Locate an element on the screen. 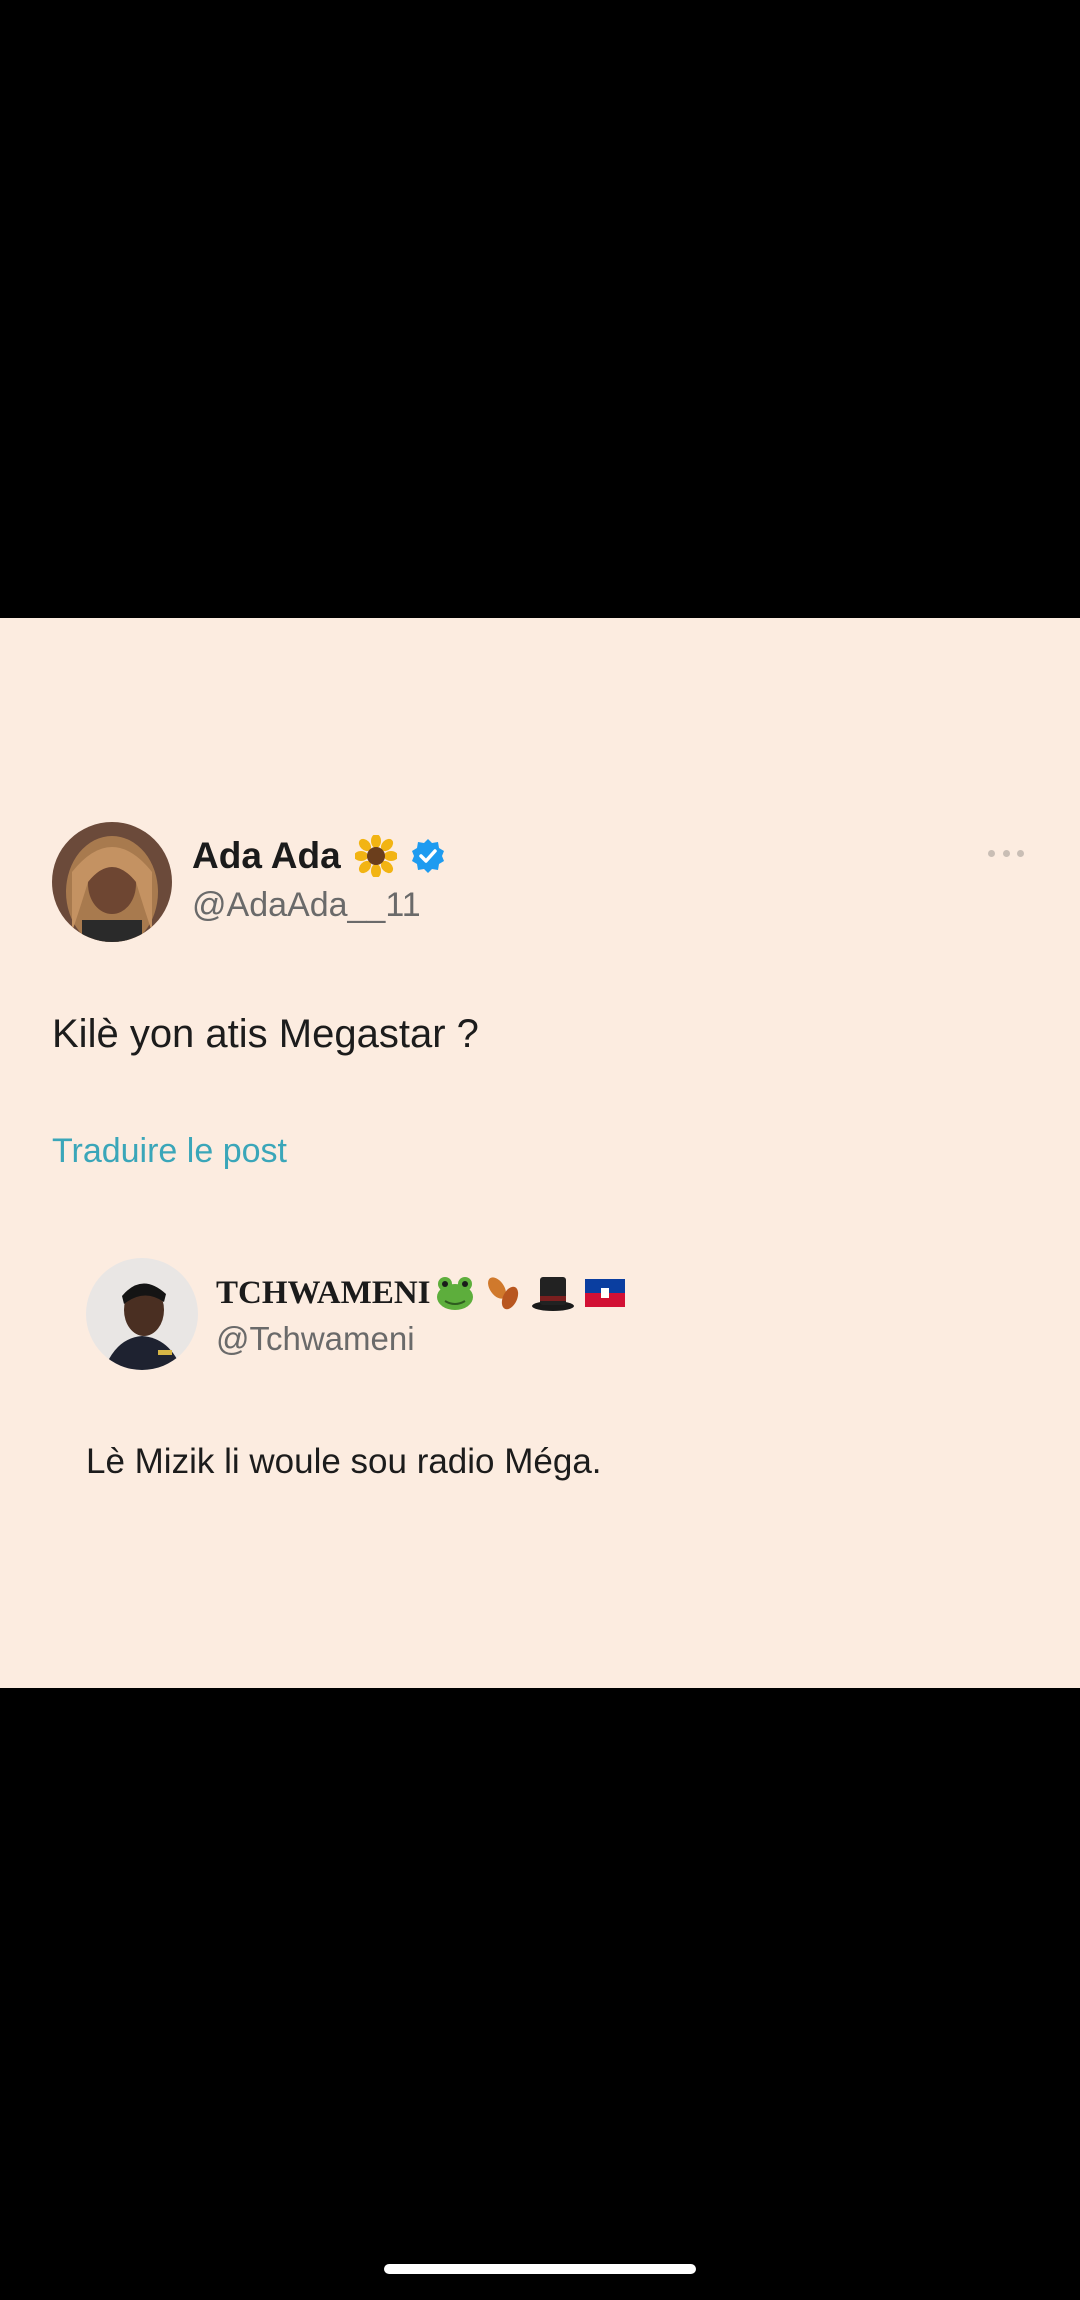  leaves-icon is located at coordinates (503, 1293).